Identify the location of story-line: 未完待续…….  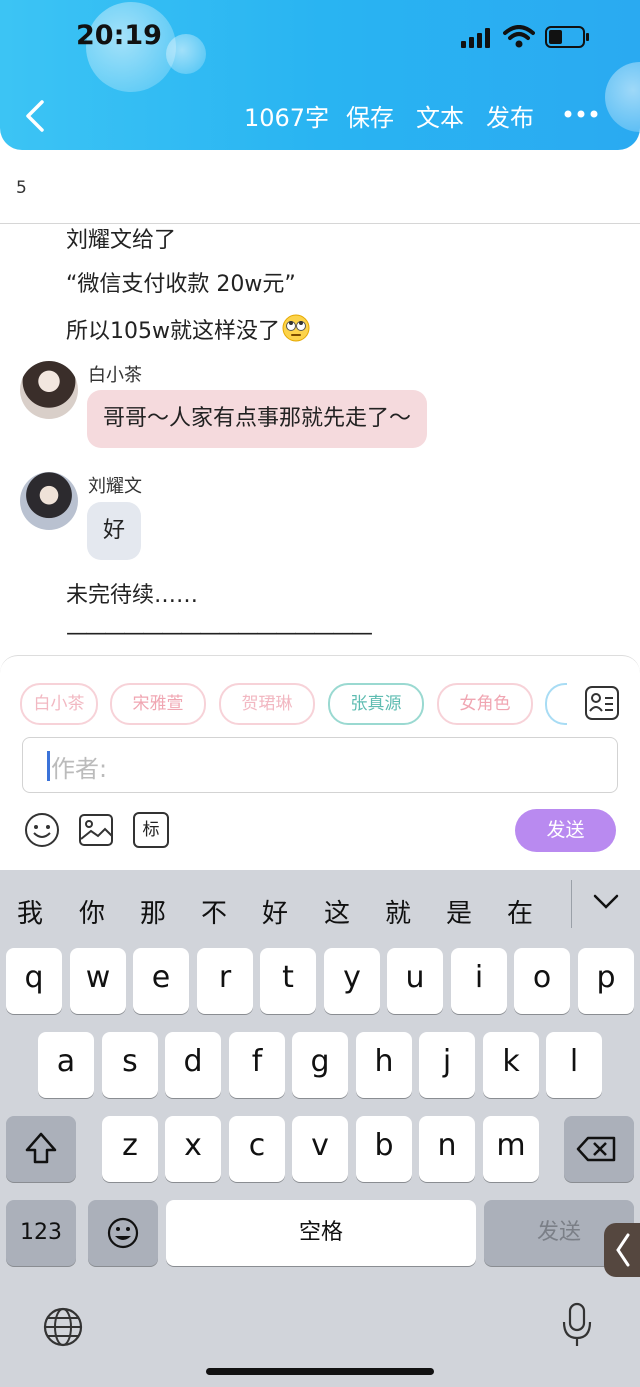
(132, 595).